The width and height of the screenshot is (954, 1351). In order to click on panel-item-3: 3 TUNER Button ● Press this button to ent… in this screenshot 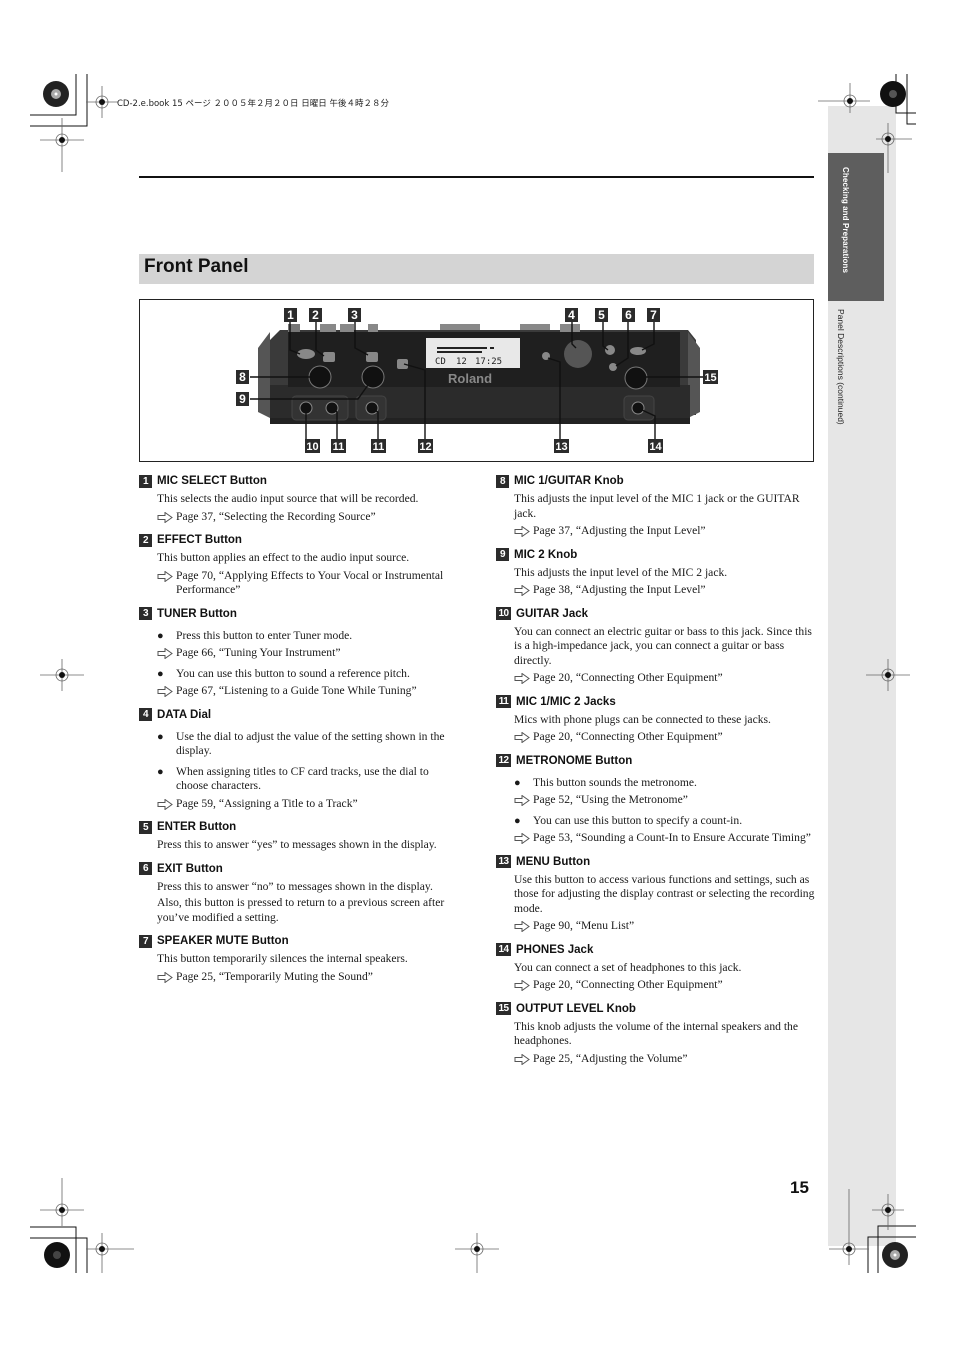, I will do `click(299, 652)`.